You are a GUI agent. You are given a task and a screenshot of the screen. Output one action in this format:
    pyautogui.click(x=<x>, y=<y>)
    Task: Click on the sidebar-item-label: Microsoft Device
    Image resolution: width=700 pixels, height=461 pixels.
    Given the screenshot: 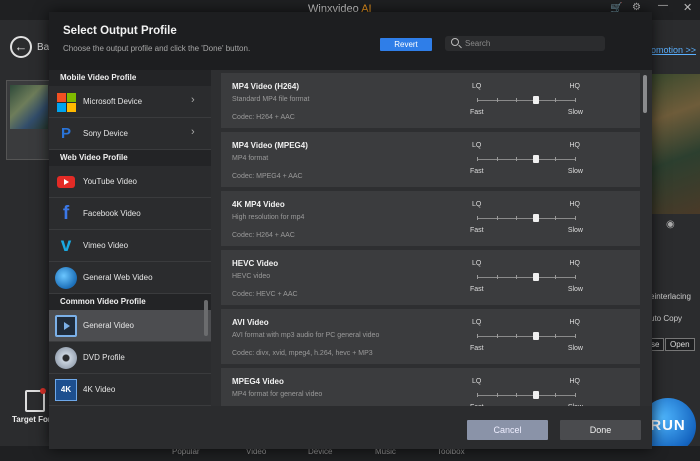 What is the action you would take?
    pyautogui.click(x=113, y=101)
    